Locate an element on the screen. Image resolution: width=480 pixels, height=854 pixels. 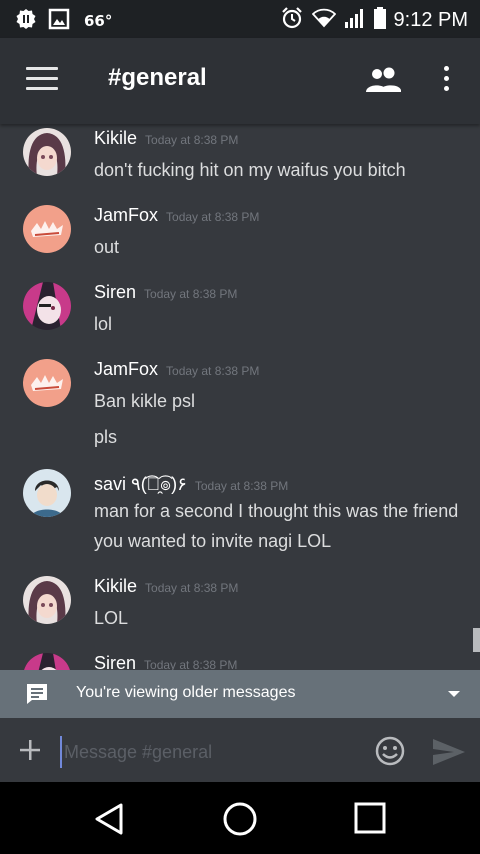
channel-title: #general is located at coordinates (157, 77).